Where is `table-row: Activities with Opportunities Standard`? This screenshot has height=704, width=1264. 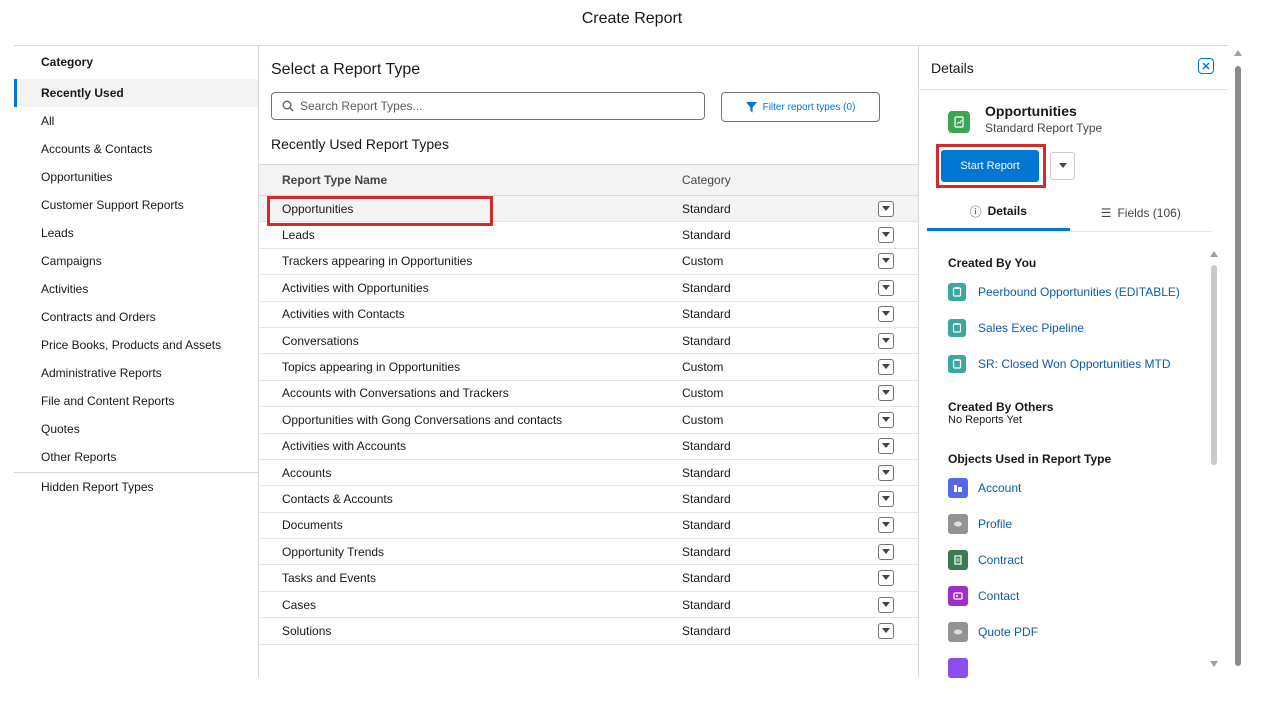 table-row: Activities with Opportunities Standard is located at coordinates (588, 288).